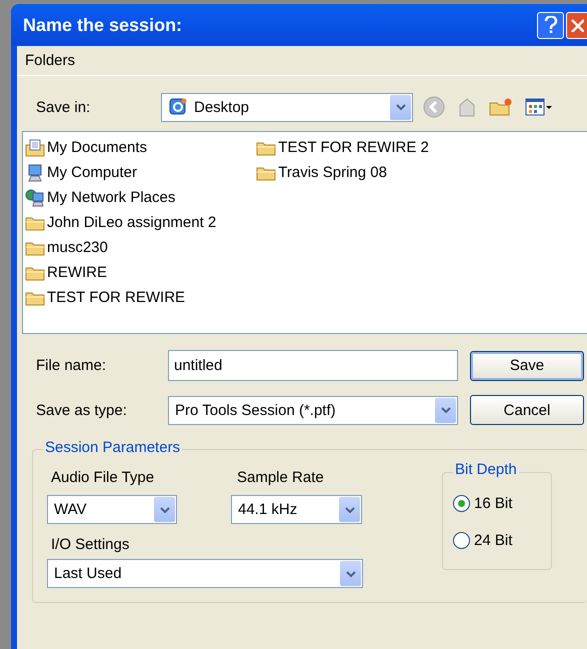 Image resolution: width=587 pixels, height=649 pixels. Describe the element at coordinates (120, 222) in the screenshot. I see `file-item: John DiLeo assignment 2` at that location.